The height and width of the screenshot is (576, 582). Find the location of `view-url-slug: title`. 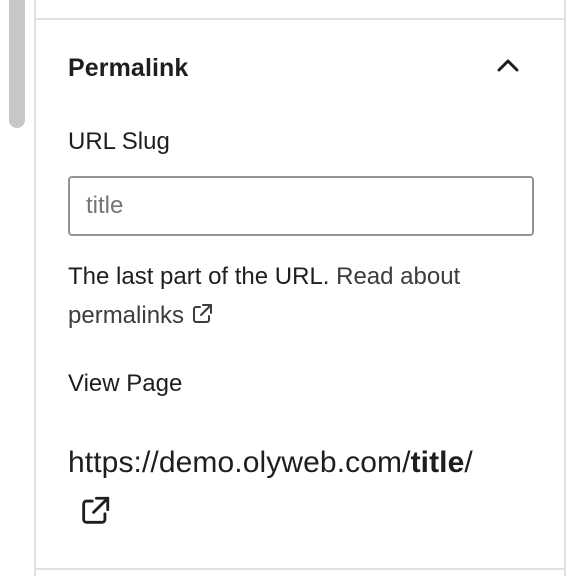

view-url-slug: title is located at coordinates (437, 462).